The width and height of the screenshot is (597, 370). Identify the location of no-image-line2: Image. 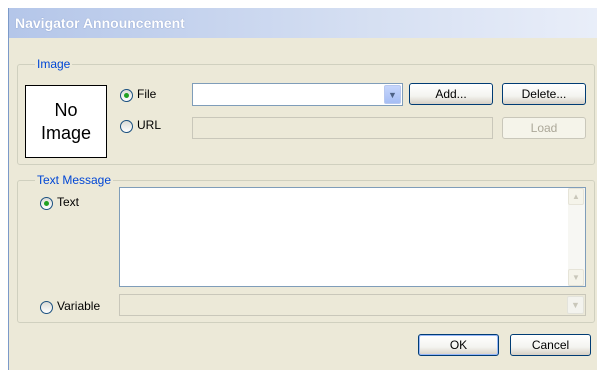
(66, 132).